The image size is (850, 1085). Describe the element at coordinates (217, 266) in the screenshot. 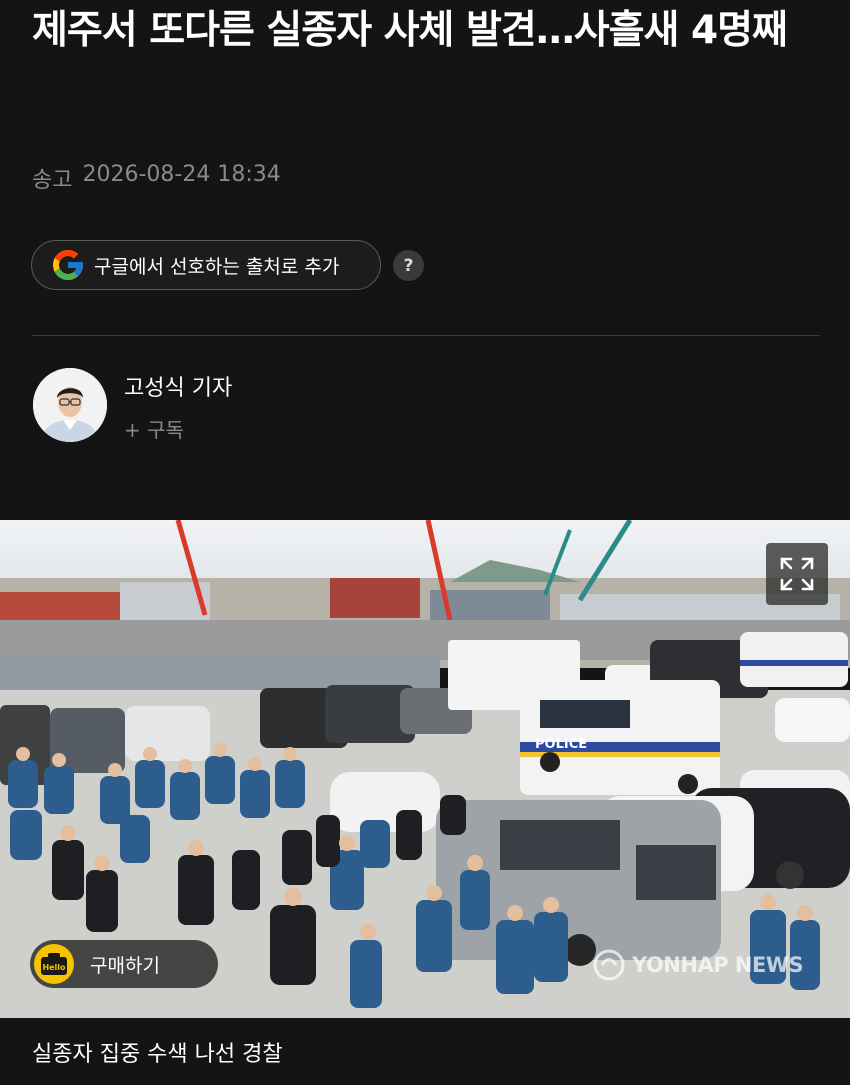

I see `add-preferred-source-label: 구글에서 선호하는 출처로 추가` at that location.